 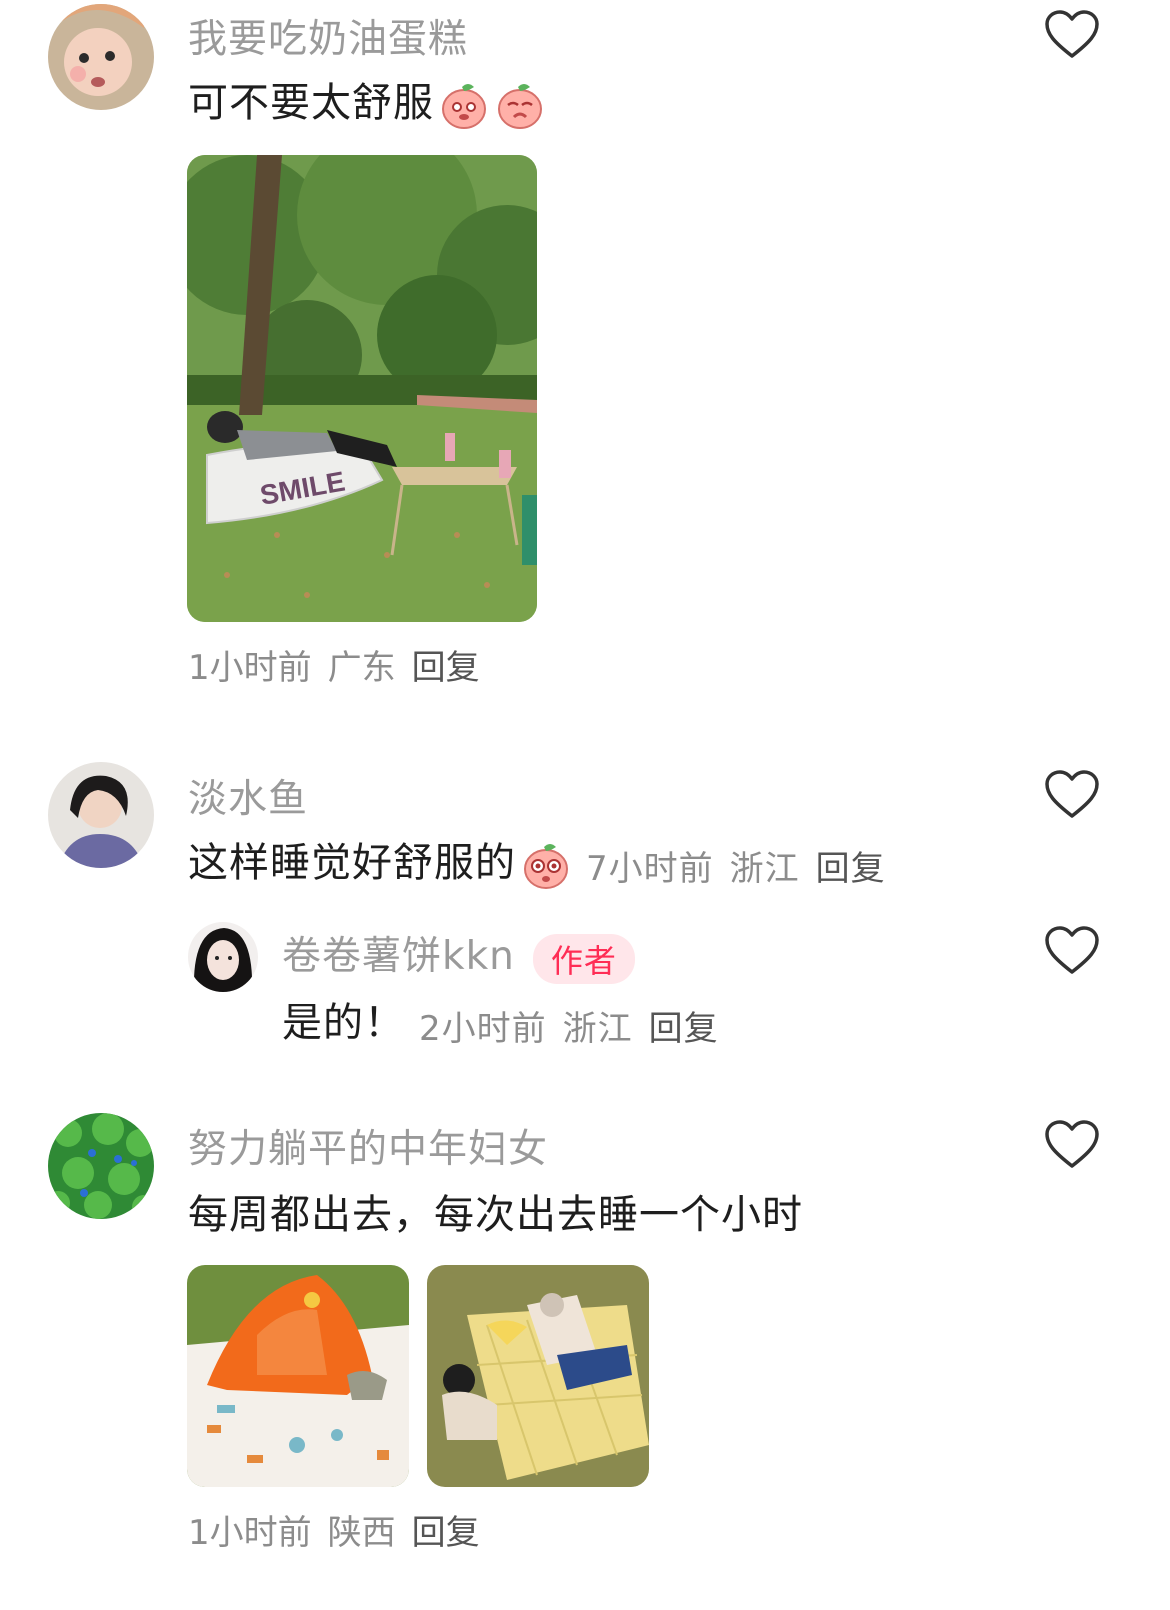 What do you see at coordinates (248, 796) in the screenshot?
I see `username: 淡水鱼` at bounding box center [248, 796].